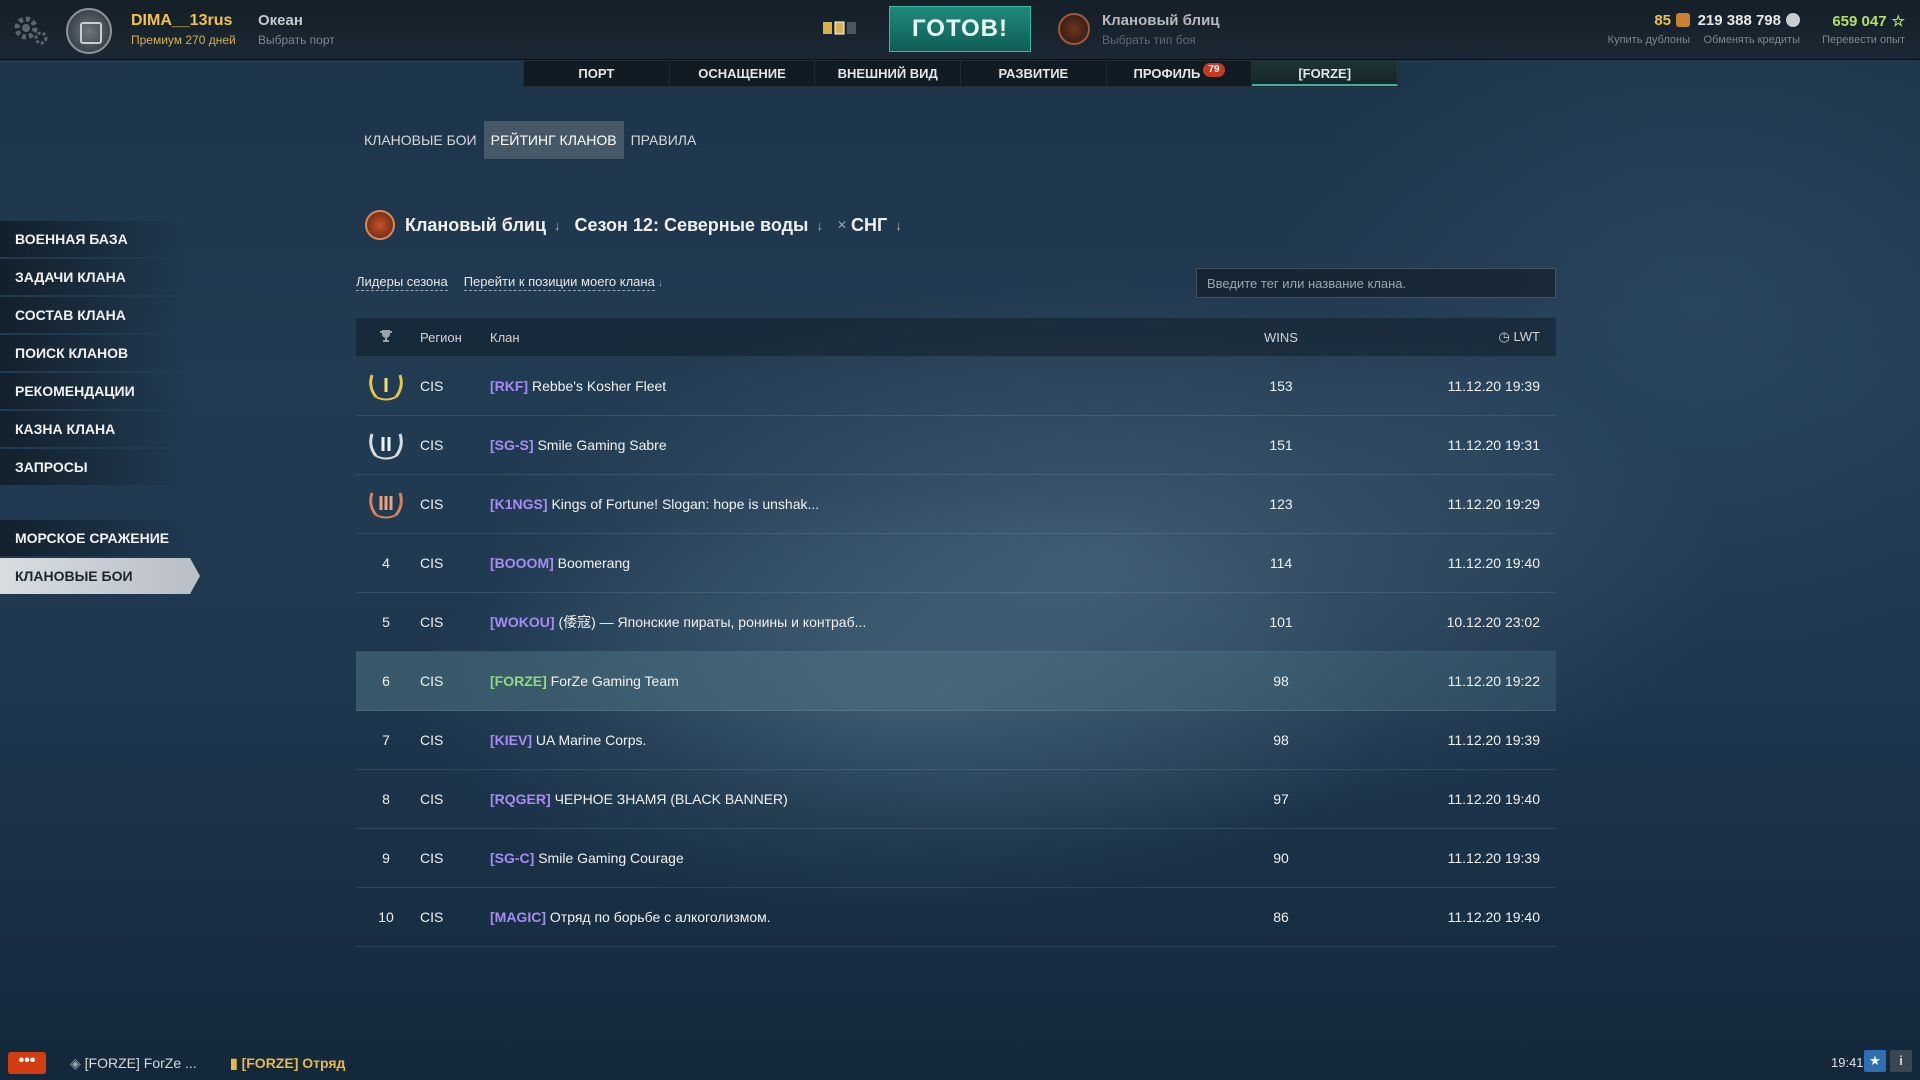  What do you see at coordinates (95, 467) in the screenshot?
I see `sidebar-item-requests: ЗАПРОСЫ` at bounding box center [95, 467].